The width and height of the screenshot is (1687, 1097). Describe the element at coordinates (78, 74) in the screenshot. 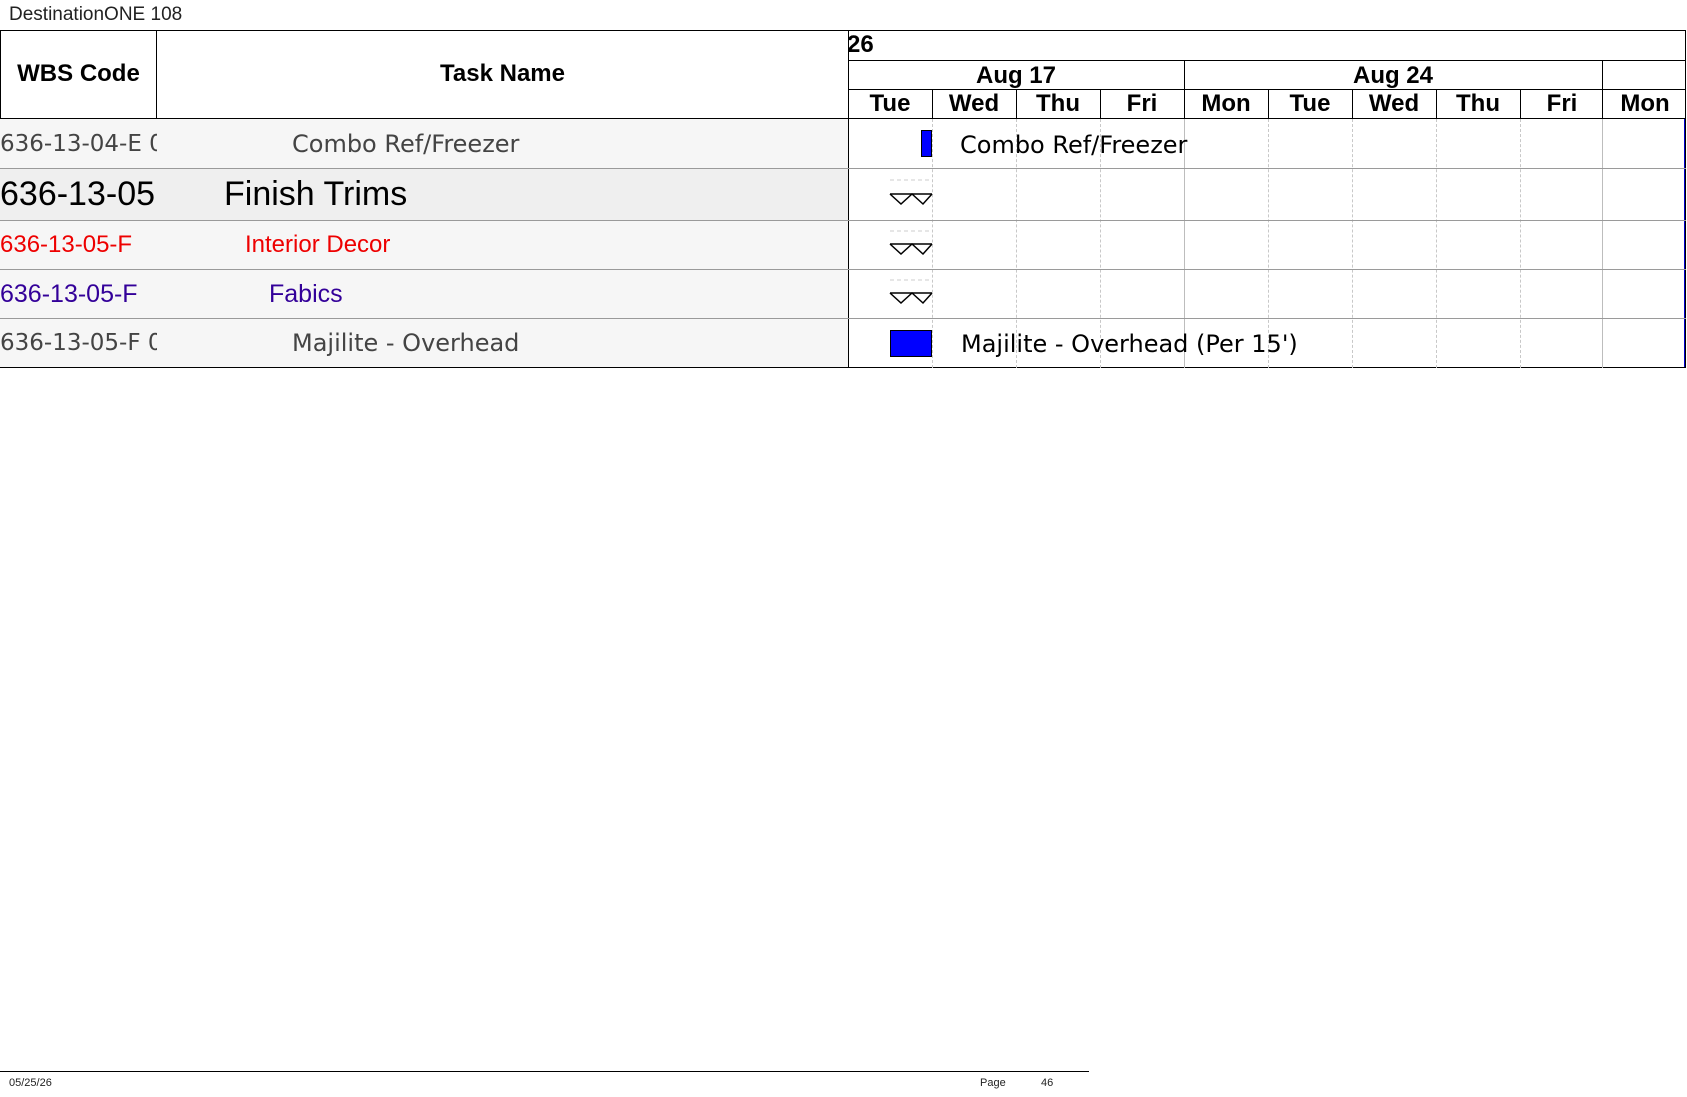

I see `wbs-code-column-header: WBS Code` at that location.